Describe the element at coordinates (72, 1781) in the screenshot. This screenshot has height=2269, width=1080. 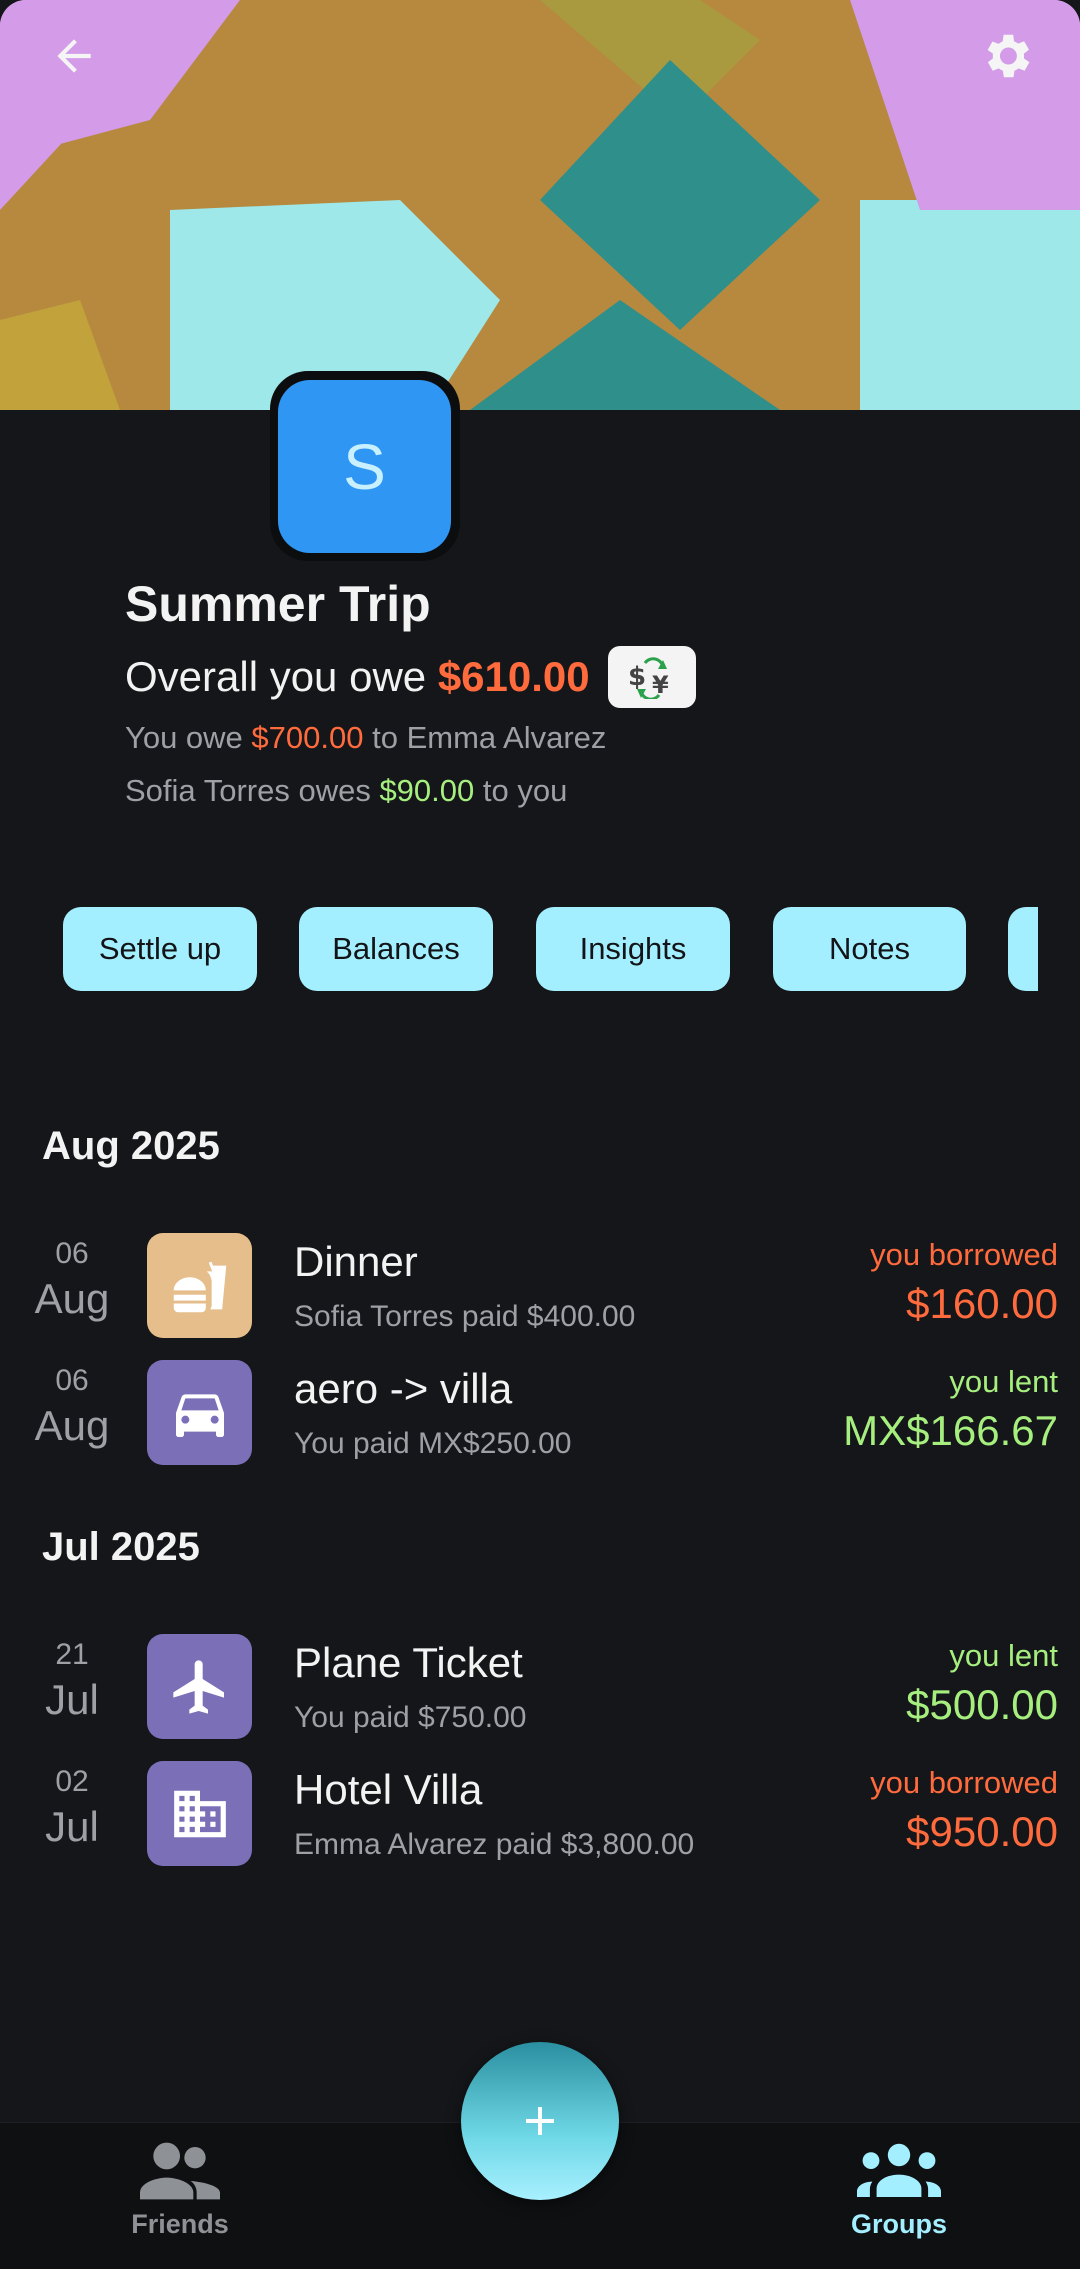
I see `expense-day: 02` at that location.